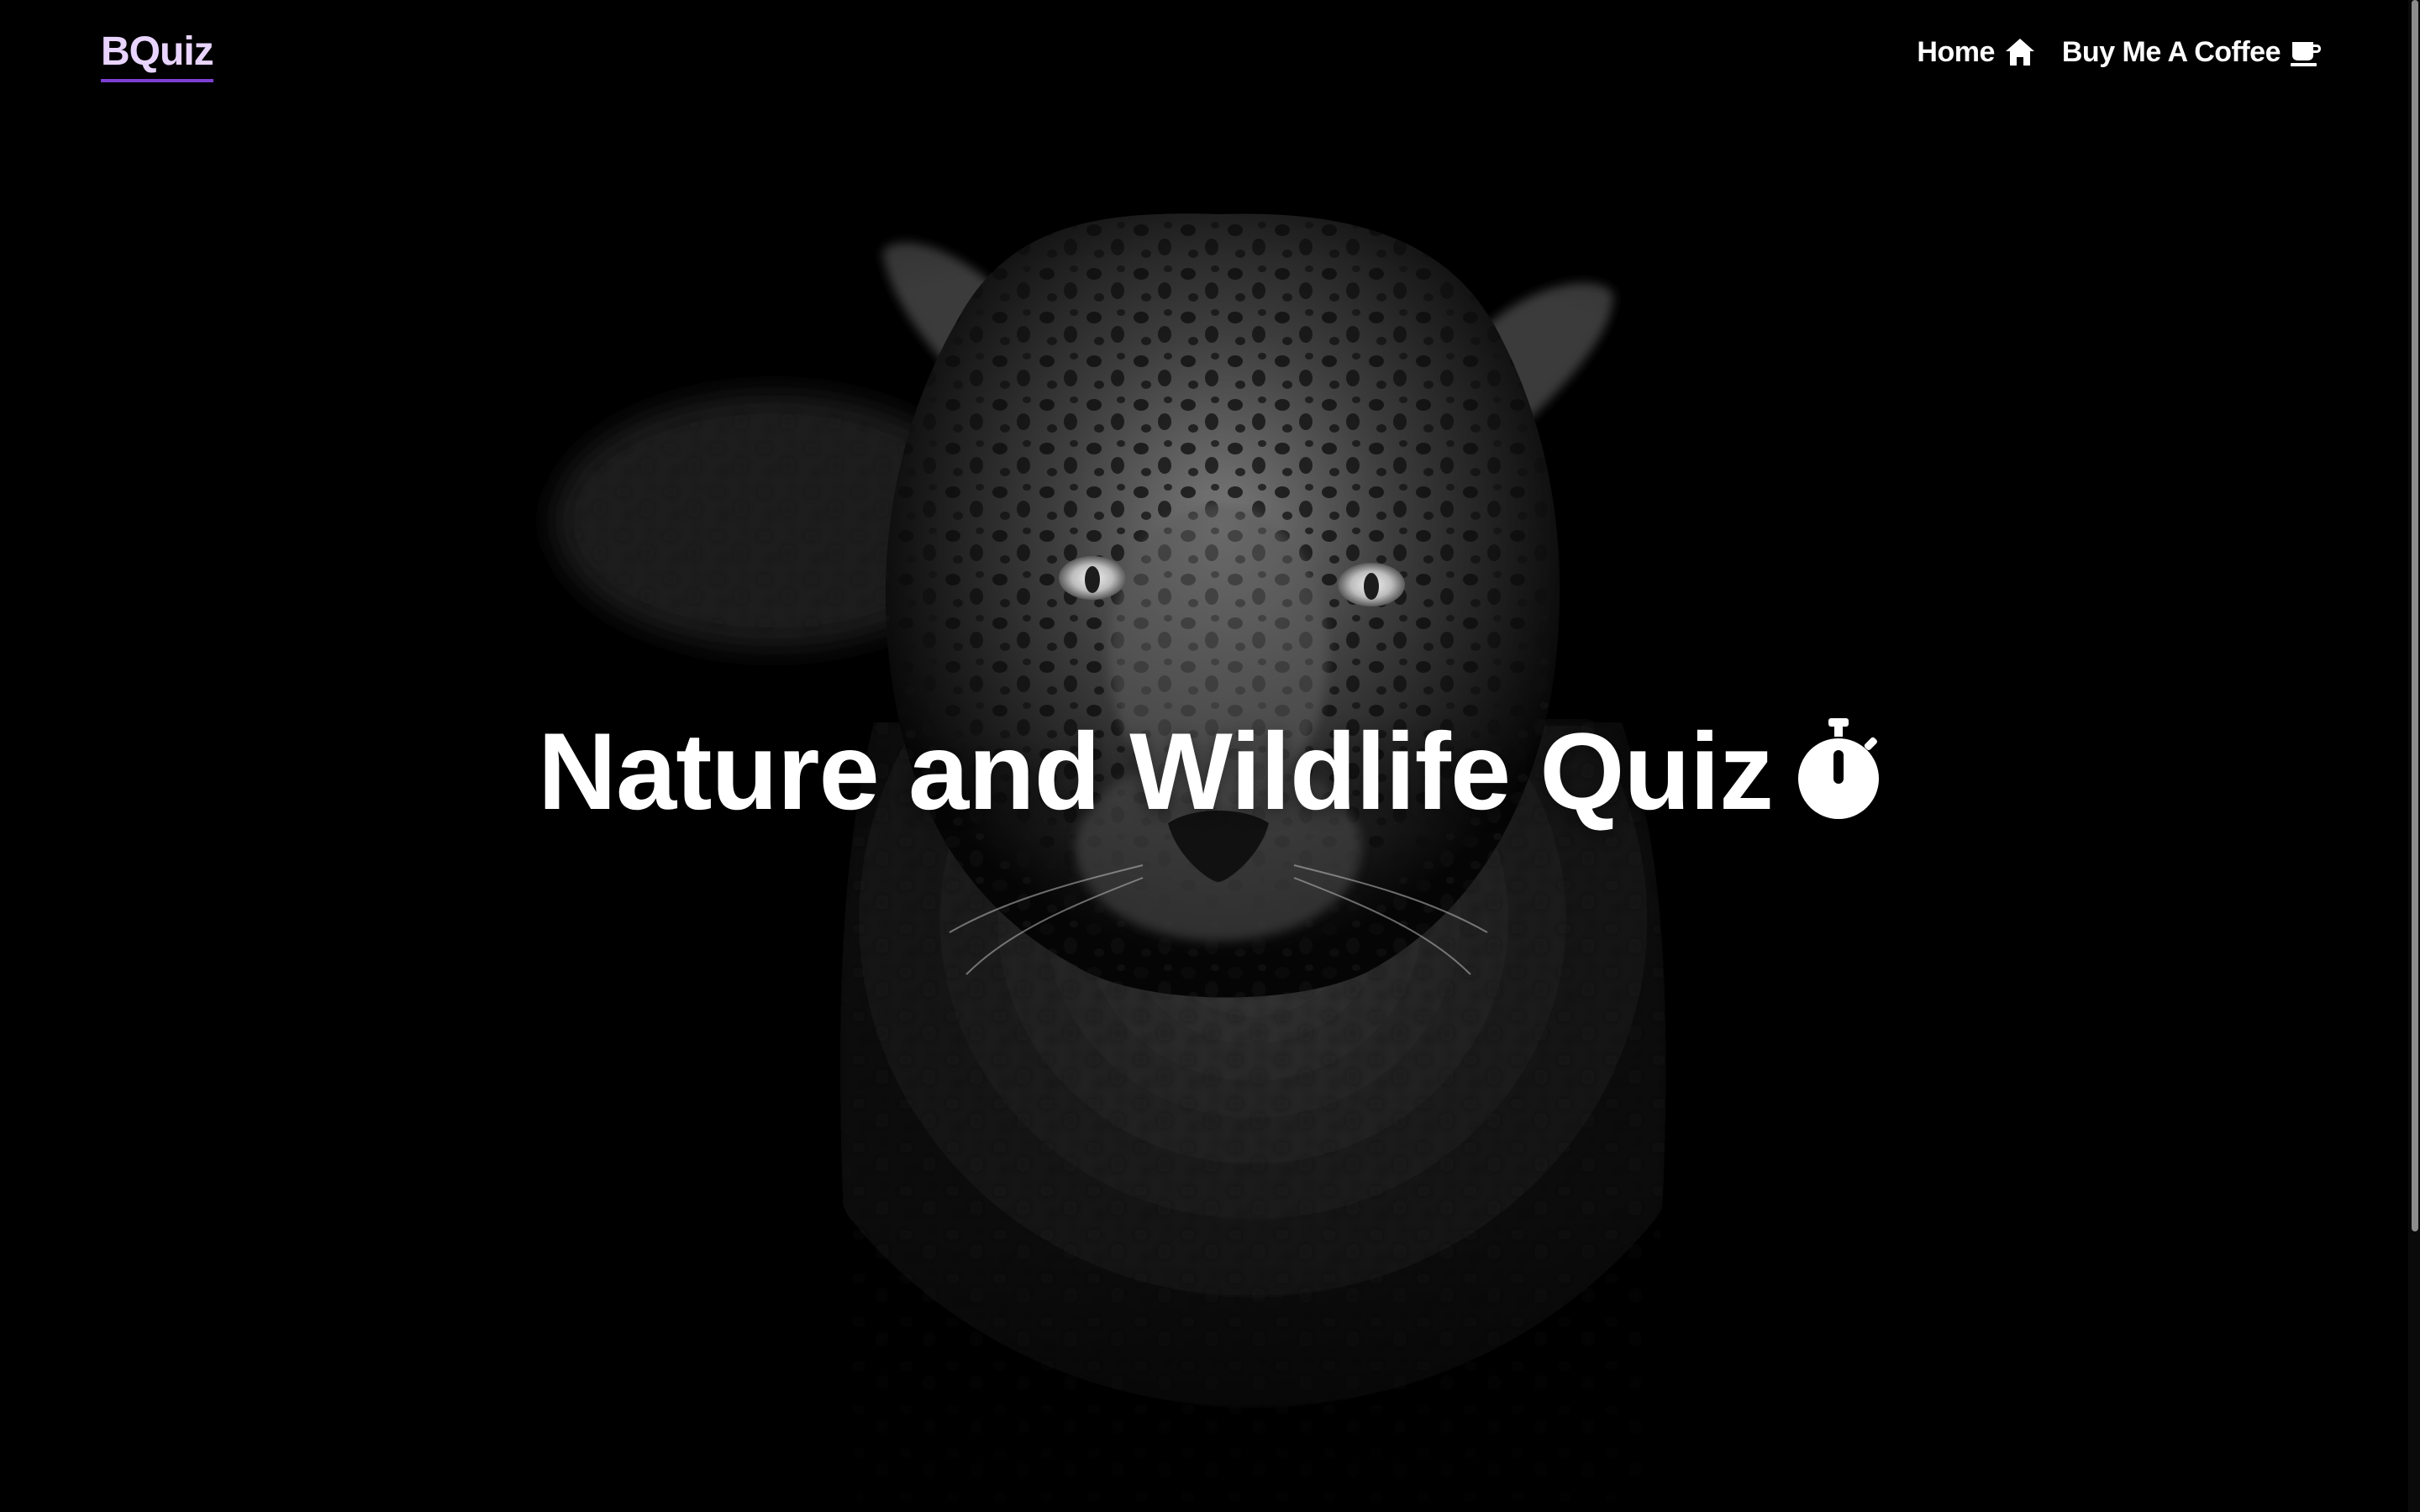 This screenshot has width=2420, height=1512. Describe the element at coordinates (1156, 771) in the screenshot. I see `quiz-title: Nature and Wildlife Quiz` at that location.